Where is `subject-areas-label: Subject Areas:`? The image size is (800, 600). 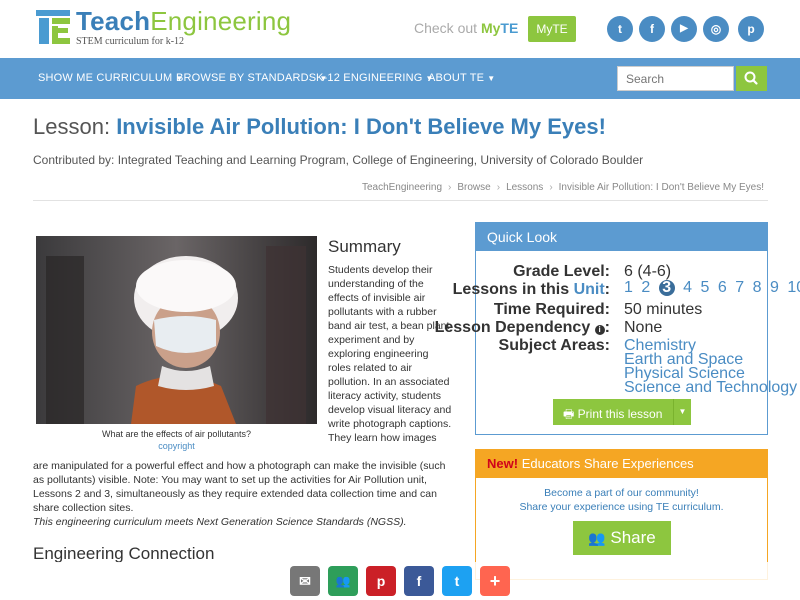 subject-areas-label: Subject Areas: is located at coordinates (554, 345).